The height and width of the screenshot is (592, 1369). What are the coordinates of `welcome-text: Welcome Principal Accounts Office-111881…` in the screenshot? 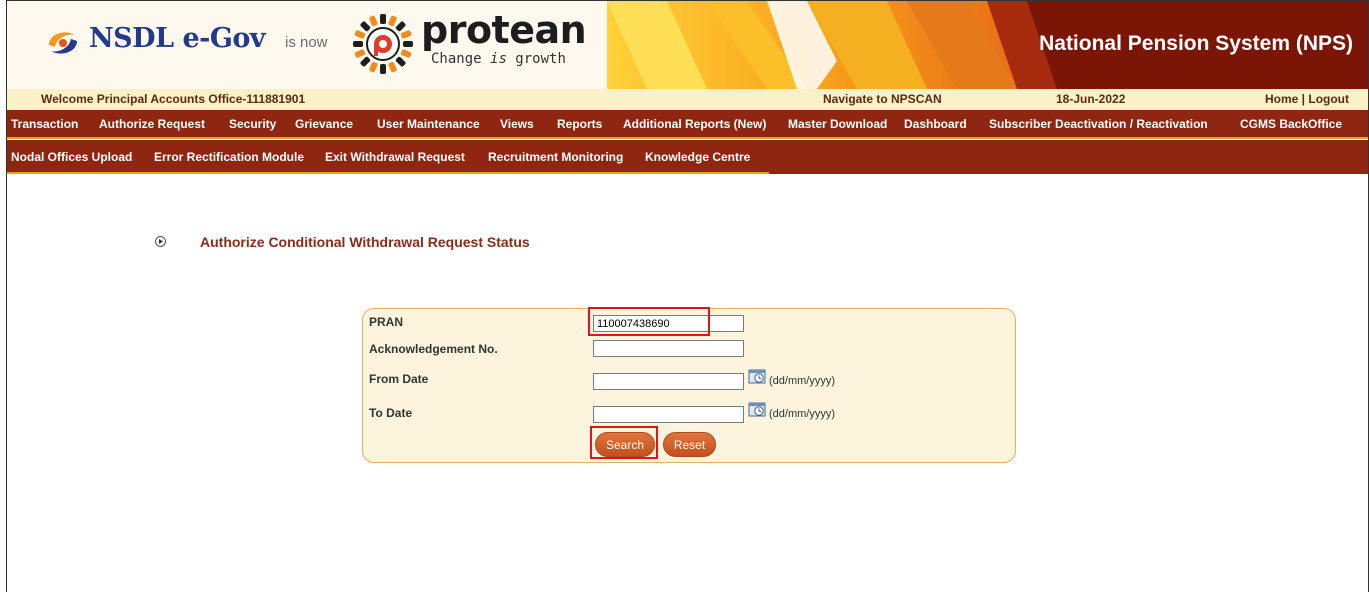 It's located at (173, 99).